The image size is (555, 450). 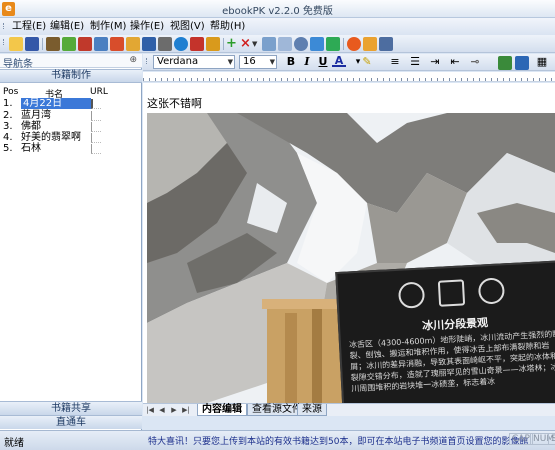 What do you see at coordinates (99, 92) in the screenshot?
I see `column-url: URL` at bounding box center [99, 92].